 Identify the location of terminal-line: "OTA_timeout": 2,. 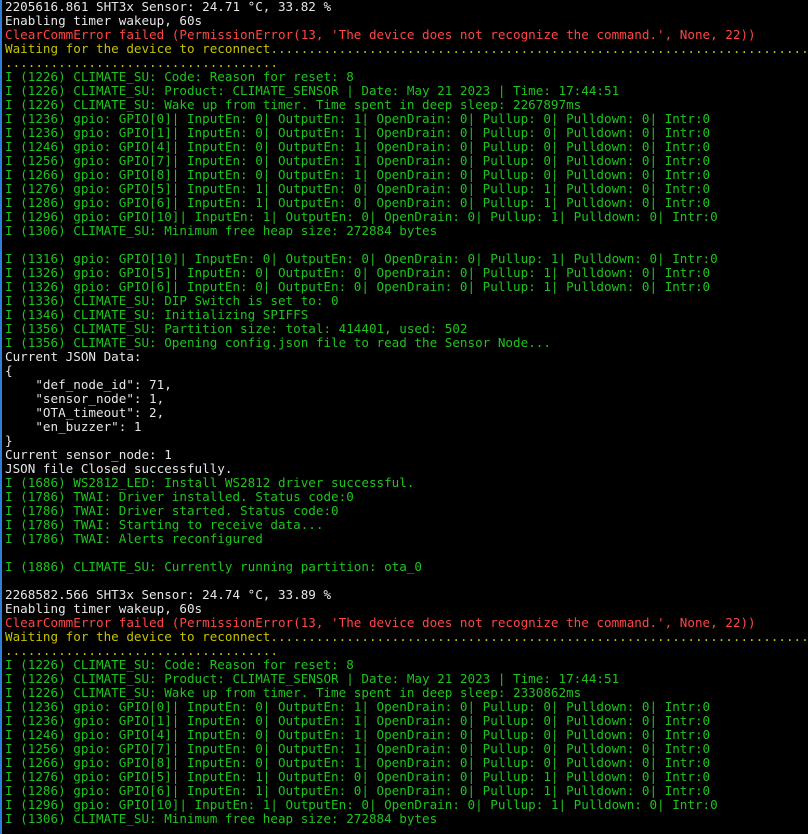
(85, 413).